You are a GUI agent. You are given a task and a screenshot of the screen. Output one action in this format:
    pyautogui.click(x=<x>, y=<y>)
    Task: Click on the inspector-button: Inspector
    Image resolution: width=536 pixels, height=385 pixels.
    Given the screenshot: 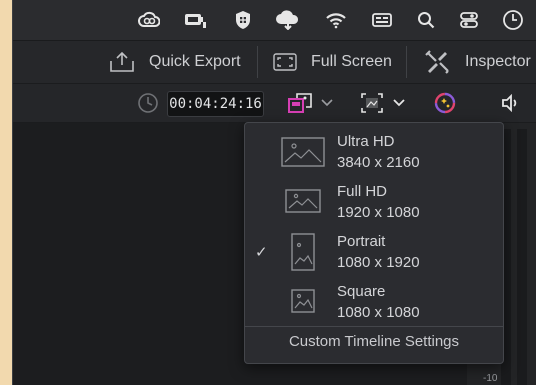 What is the action you would take?
    pyautogui.click(x=478, y=62)
    